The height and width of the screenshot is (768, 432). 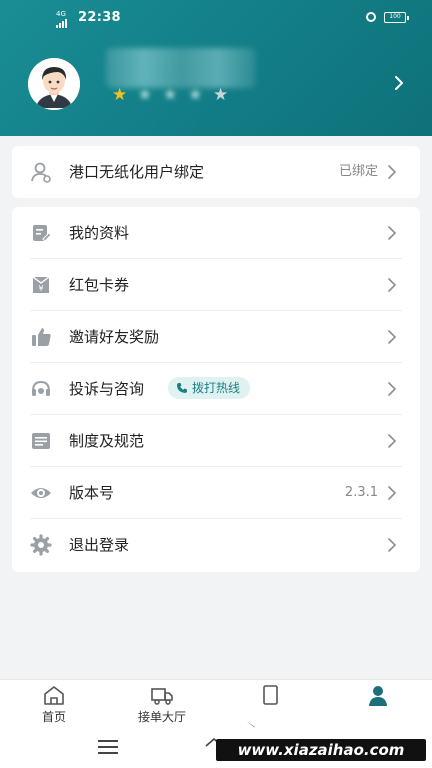 I want to click on gear-icon, so click(x=41, y=545).